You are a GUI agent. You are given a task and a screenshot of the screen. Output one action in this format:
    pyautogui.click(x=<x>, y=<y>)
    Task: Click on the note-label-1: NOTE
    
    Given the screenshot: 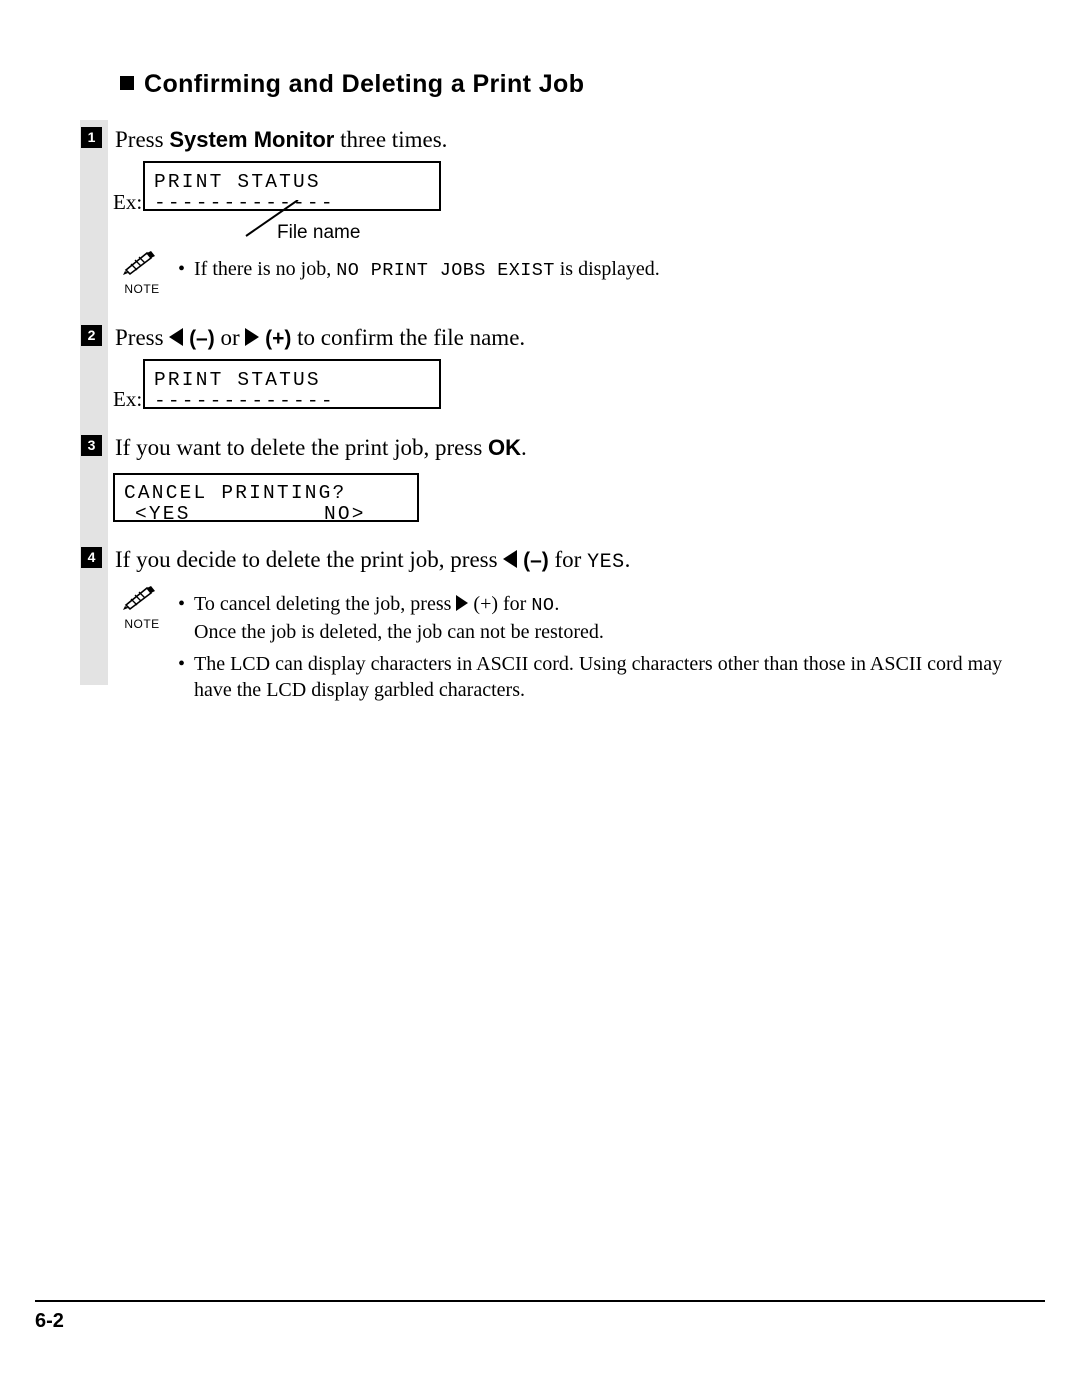 What is the action you would take?
    pyautogui.click(x=142, y=289)
    